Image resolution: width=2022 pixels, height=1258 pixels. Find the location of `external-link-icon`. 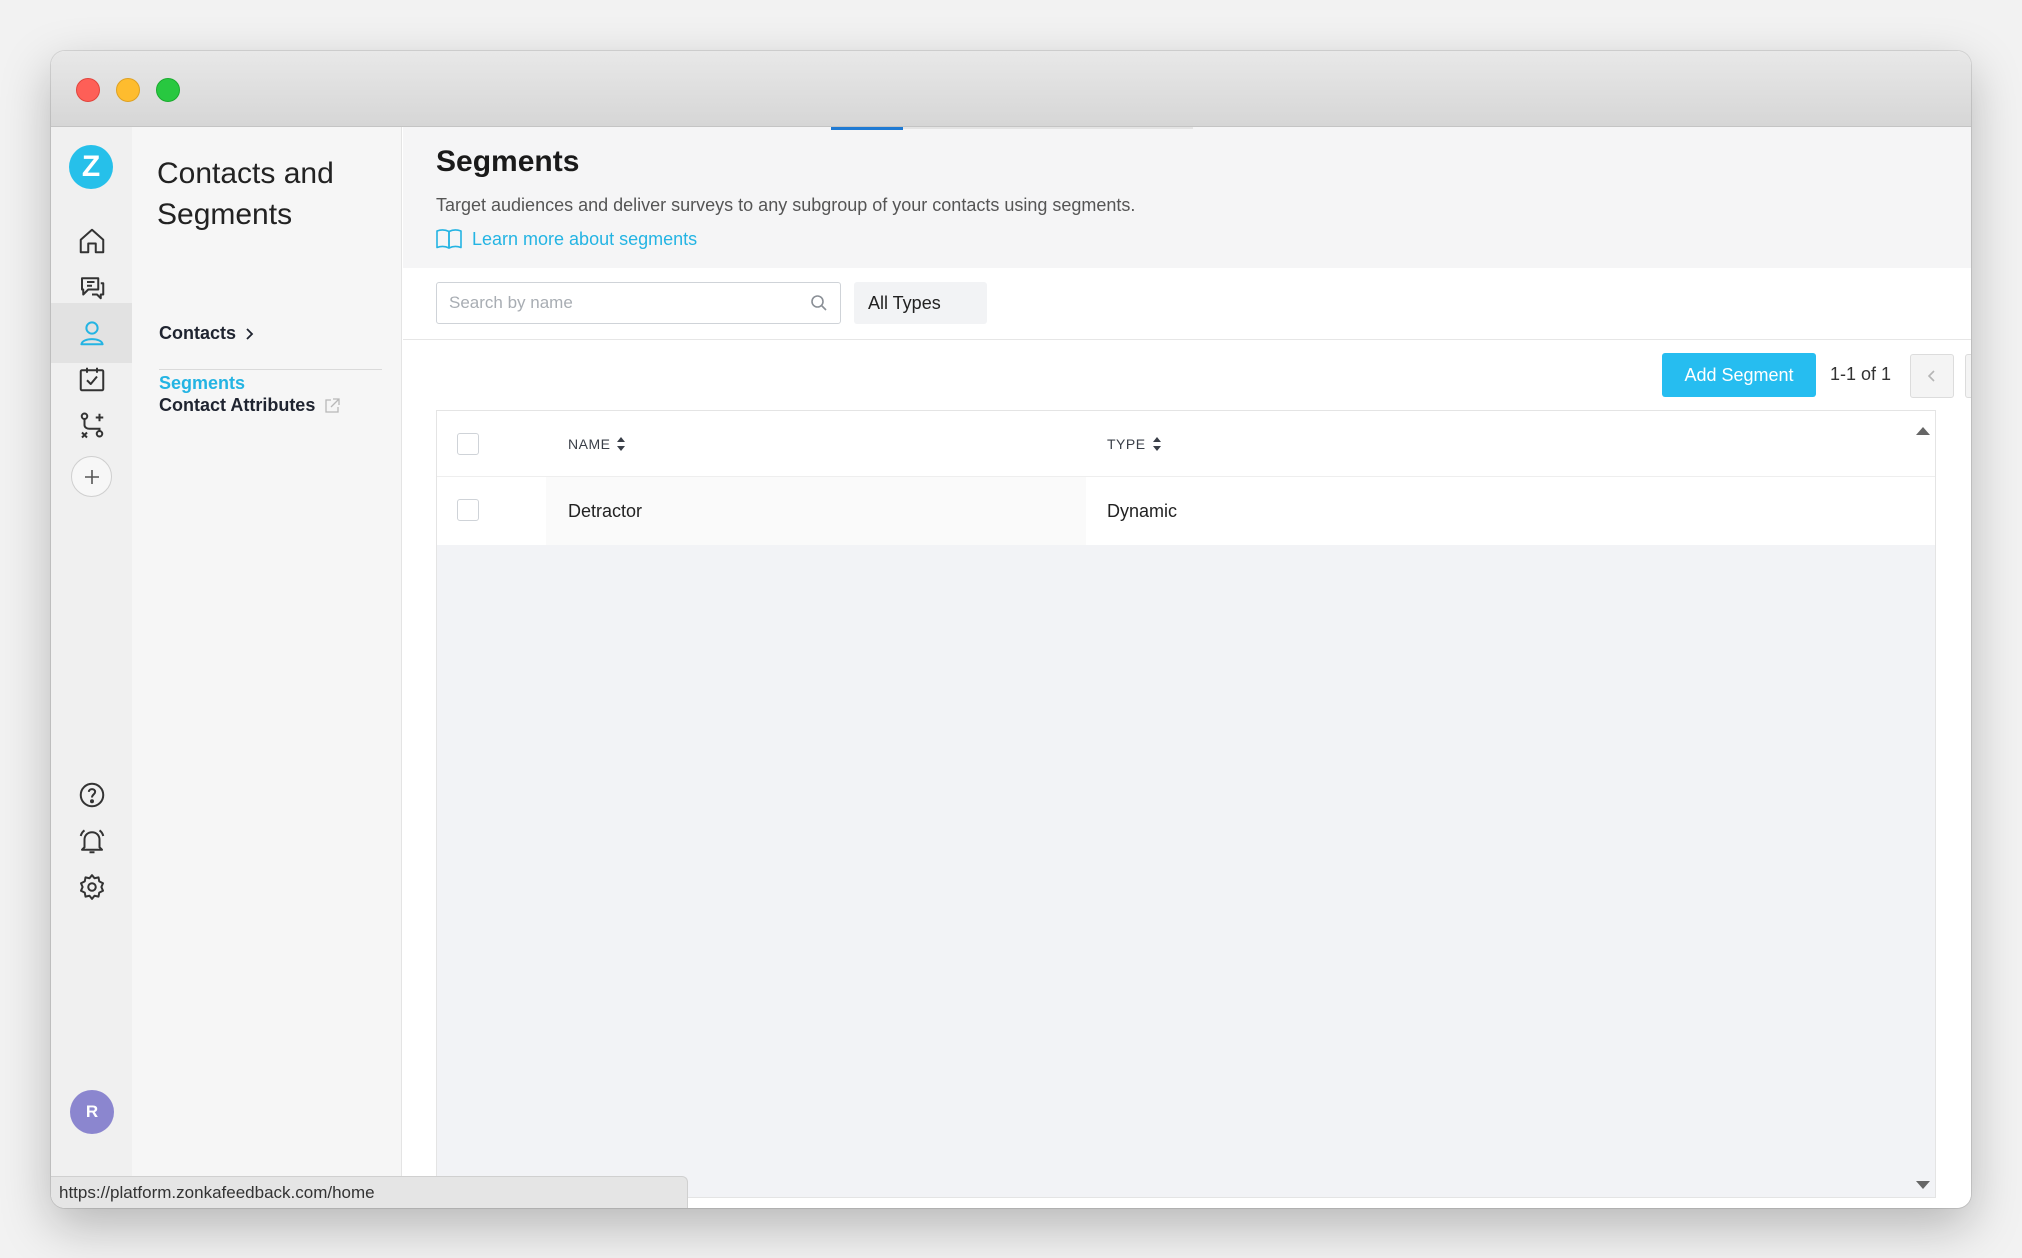

external-link-icon is located at coordinates (332, 405).